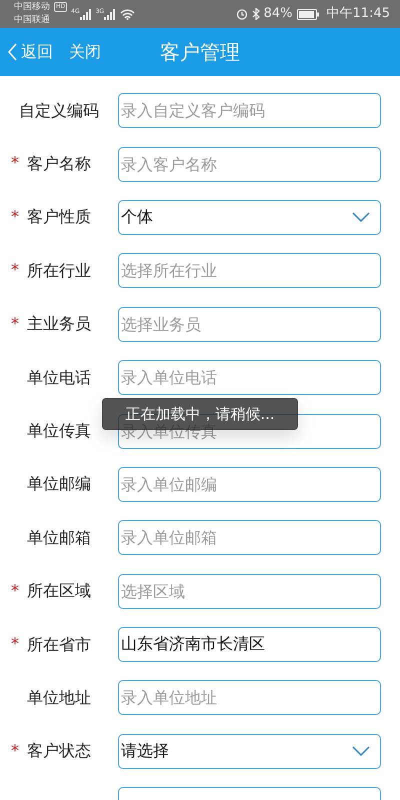 The height and width of the screenshot is (800, 400). What do you see at coordinates (249, 751) in the screenshot?
I see `select-field: 请选择` at bounding box center [249, 751].